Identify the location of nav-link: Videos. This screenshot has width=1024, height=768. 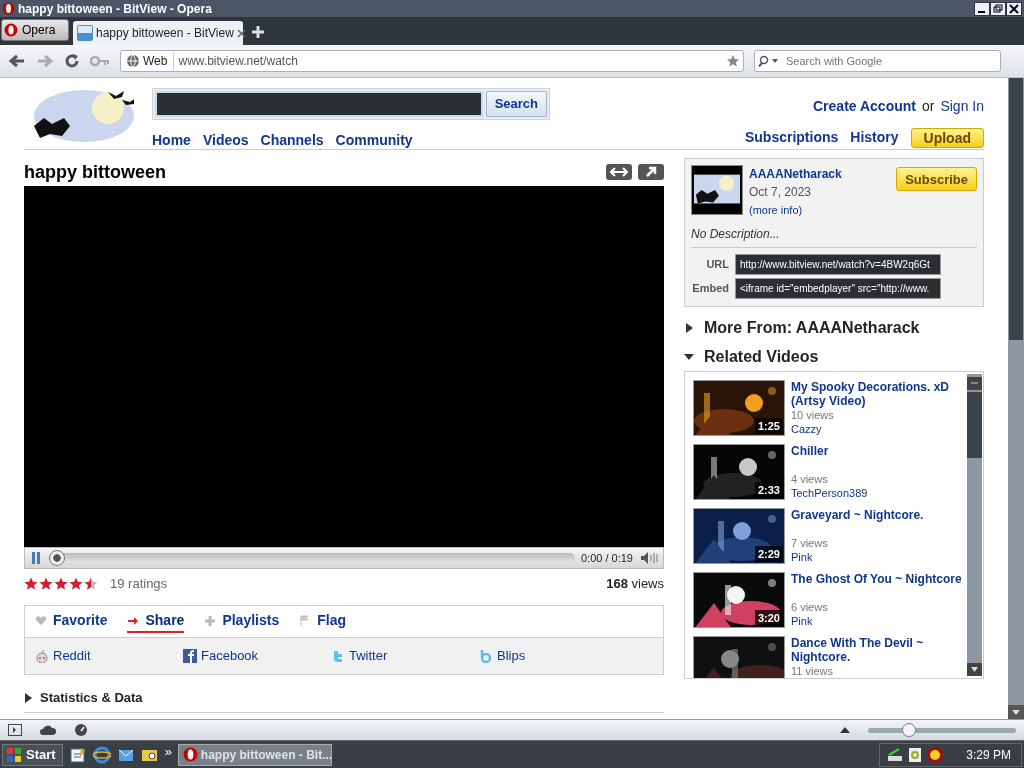
(225, 140).